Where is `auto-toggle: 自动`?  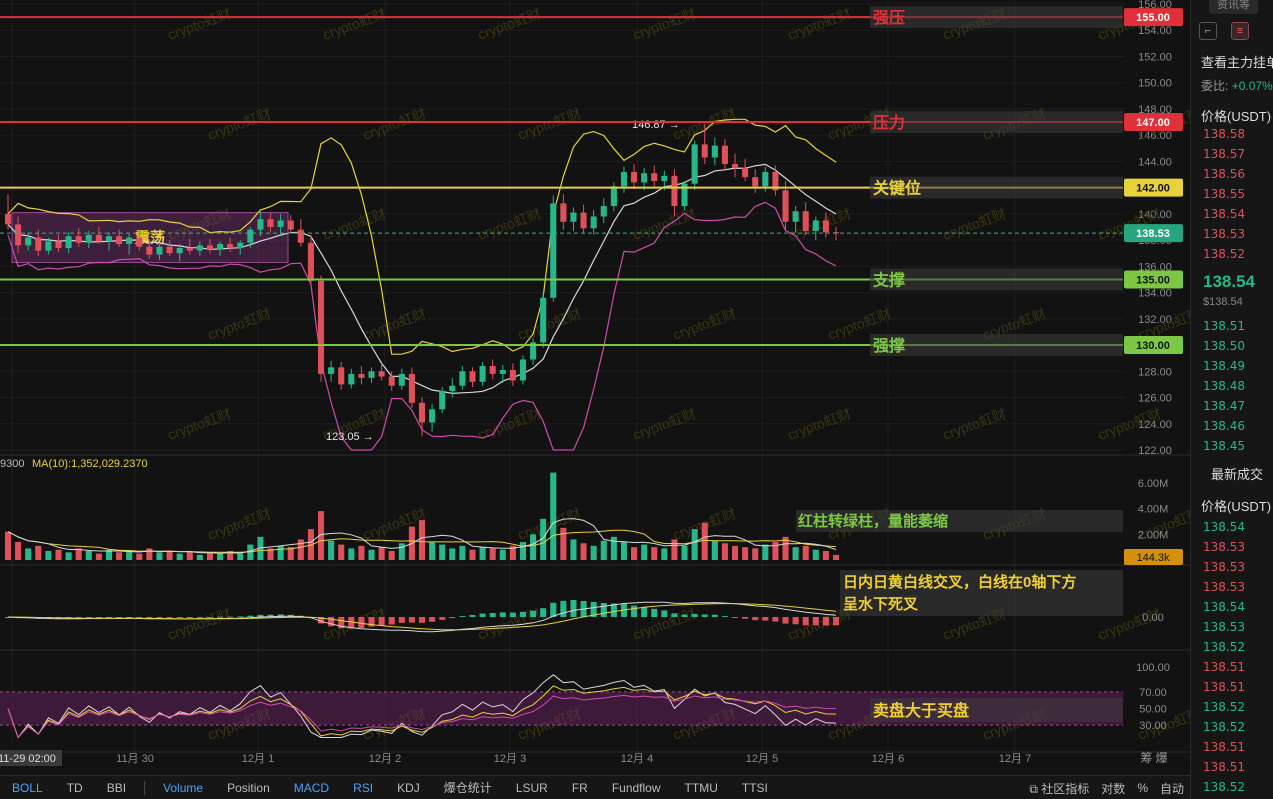 auto-toggle: 自动 is located at coordinates (1172, 788).